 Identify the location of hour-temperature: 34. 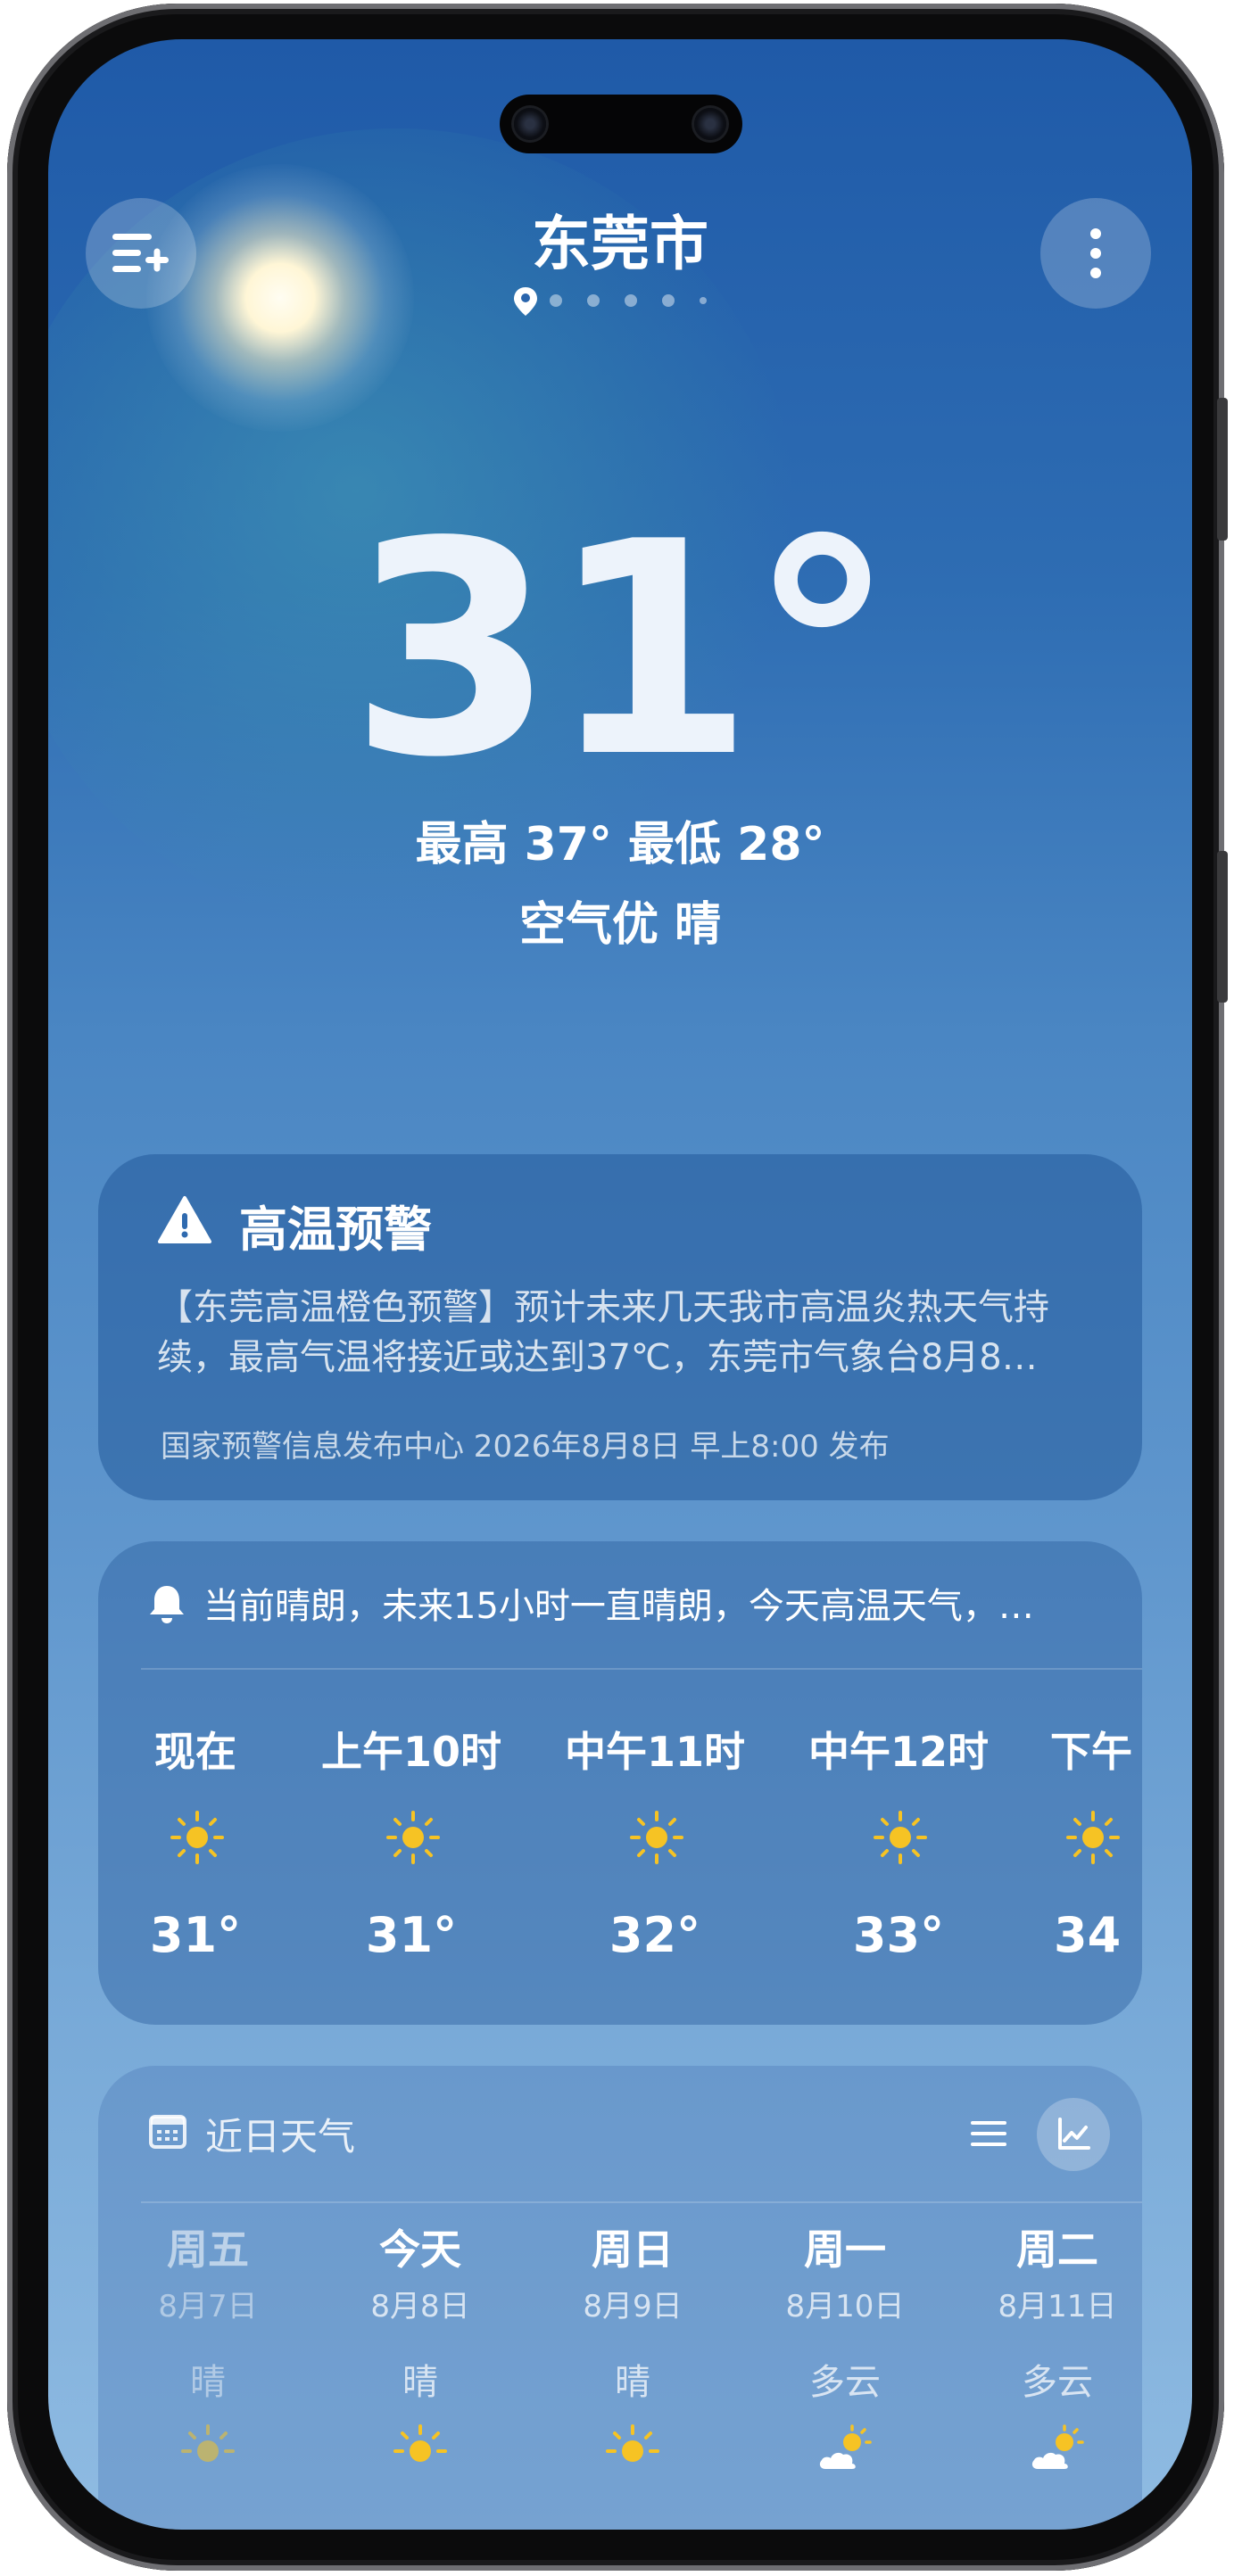
(1088, 1935).